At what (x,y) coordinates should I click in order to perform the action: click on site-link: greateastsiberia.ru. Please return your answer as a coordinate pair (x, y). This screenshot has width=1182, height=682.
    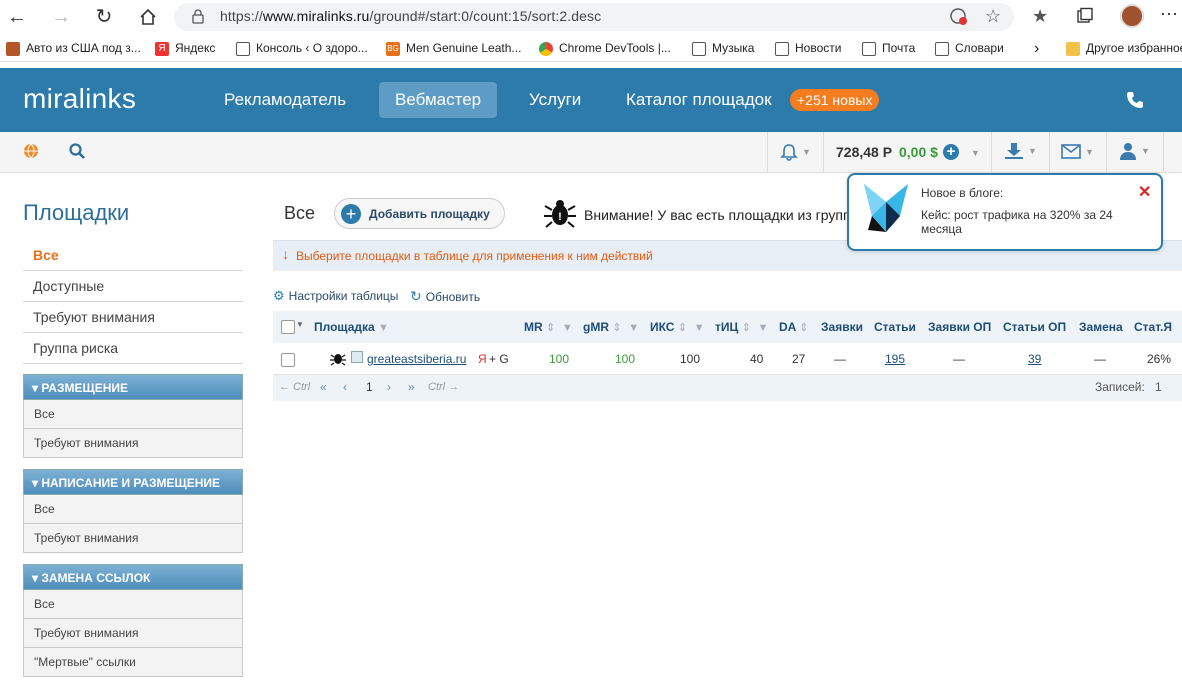
    Looking at the image, I should click on (416, 359).